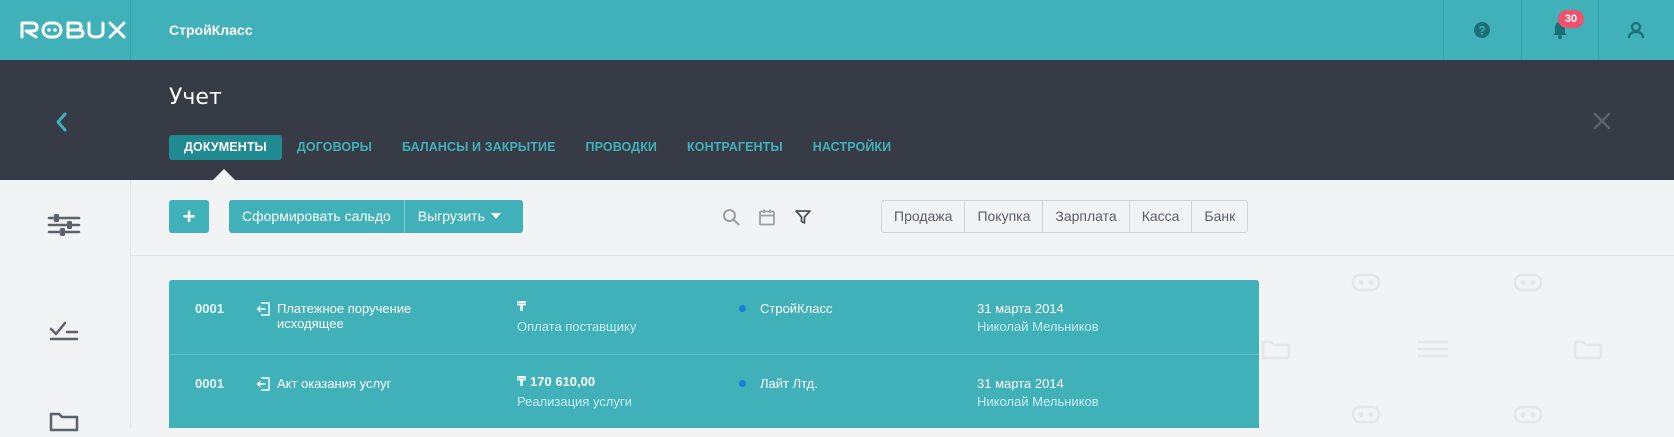 The height and width of the screenshot is (437, 1674). What do you see at coordinates (621, 147) in the screenshot?
I see `tab-postings: ПРОВОДКИ` at bounding box center [621, 147].